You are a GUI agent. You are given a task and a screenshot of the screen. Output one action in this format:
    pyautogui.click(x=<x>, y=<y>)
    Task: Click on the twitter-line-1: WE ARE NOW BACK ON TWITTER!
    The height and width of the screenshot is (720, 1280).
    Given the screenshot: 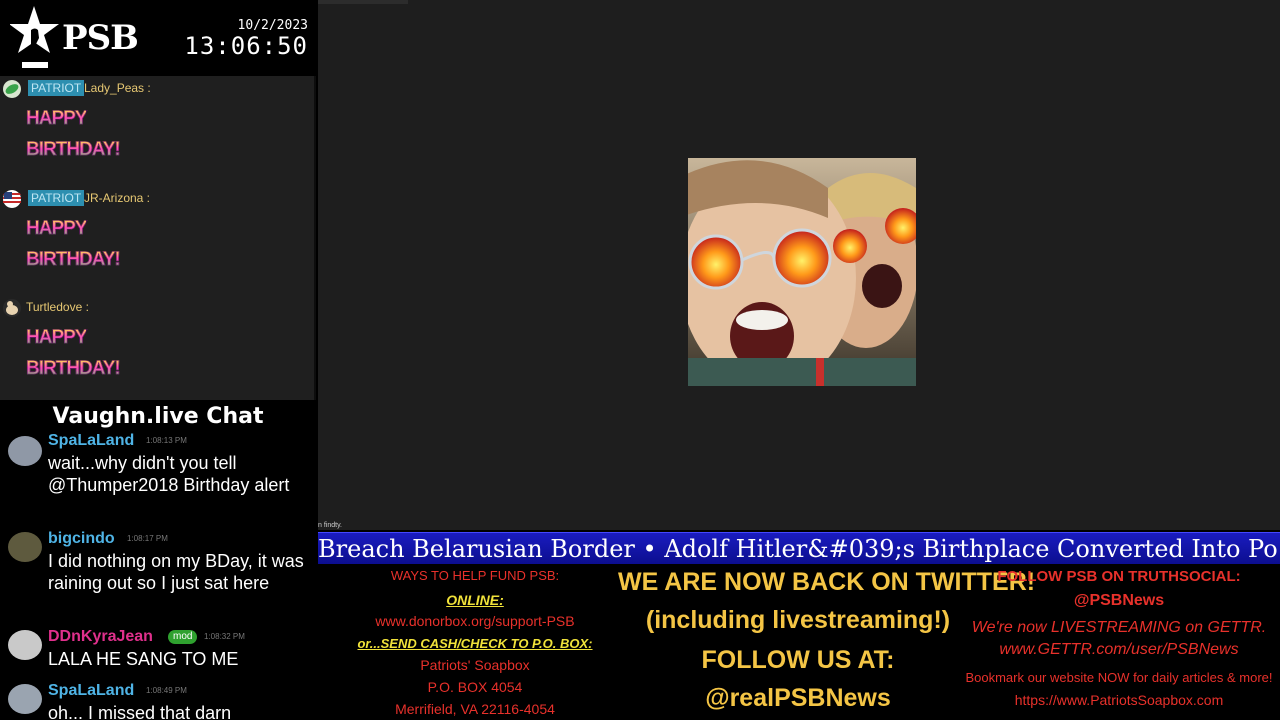 What is the action you would take?
    pyautogui.click(x=827, y=582)
    